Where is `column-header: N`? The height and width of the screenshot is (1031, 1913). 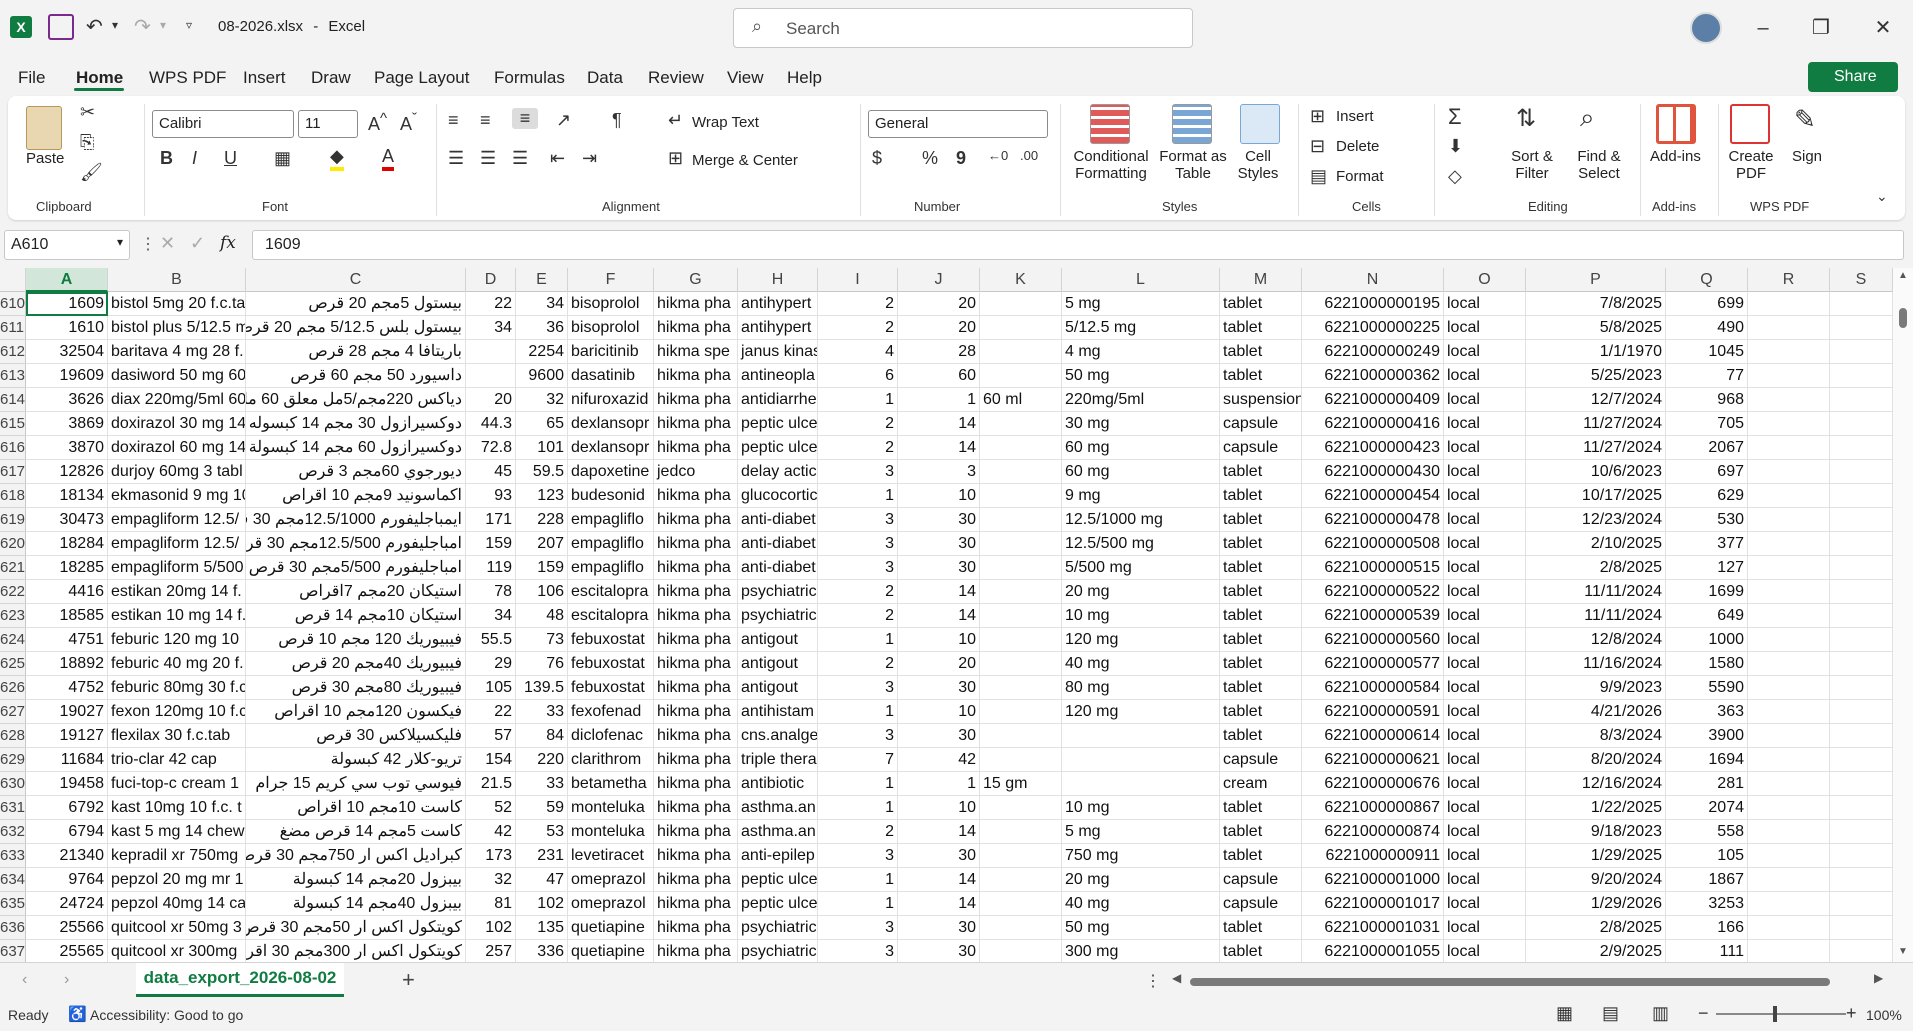
column-header: N is located at coordinates (1373, 280).